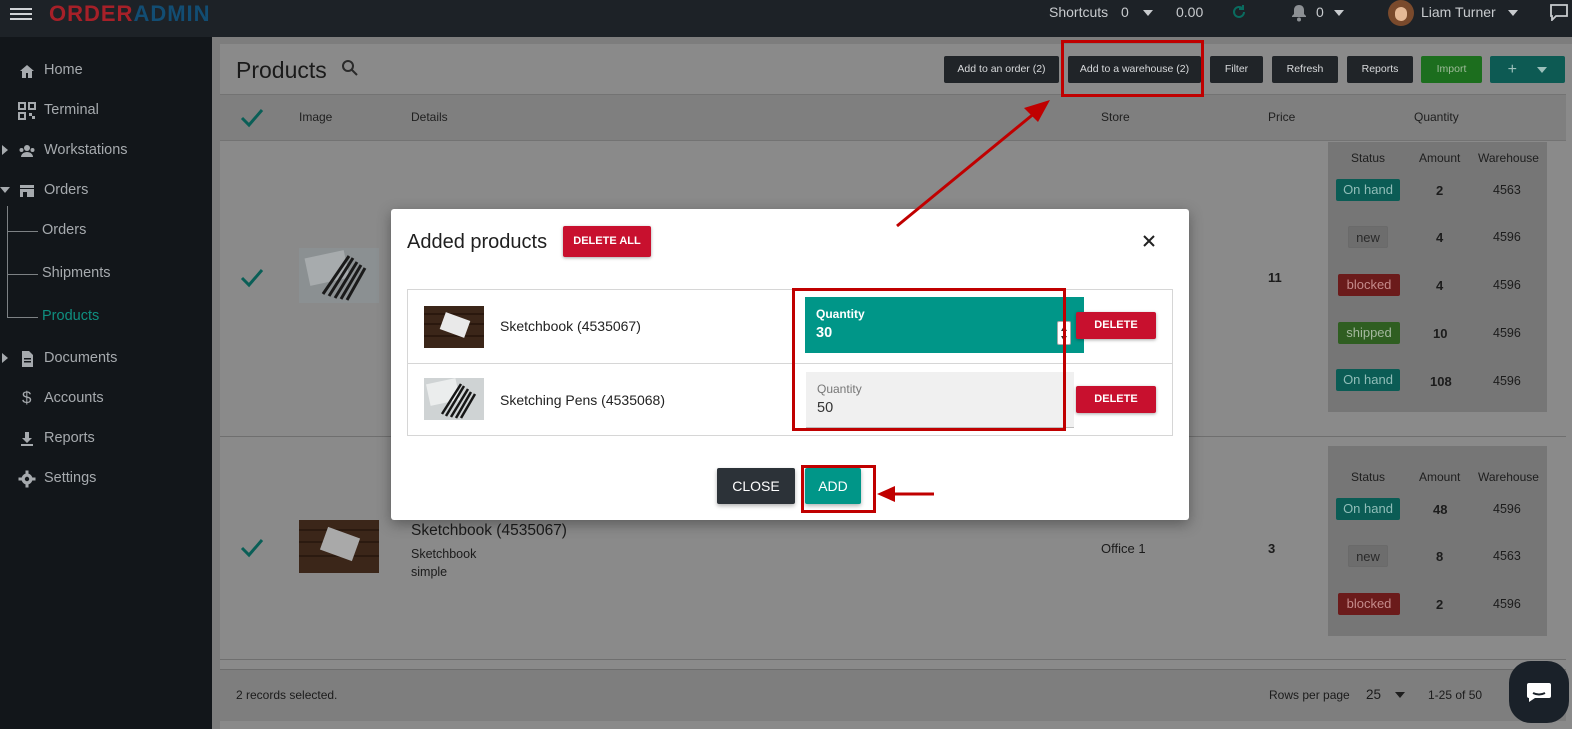 The height and width of the screenshot is (729, 1572). Describe the element at coordinates (1441, 381) in the screenshot. I see `amount-value: 108` at that location.